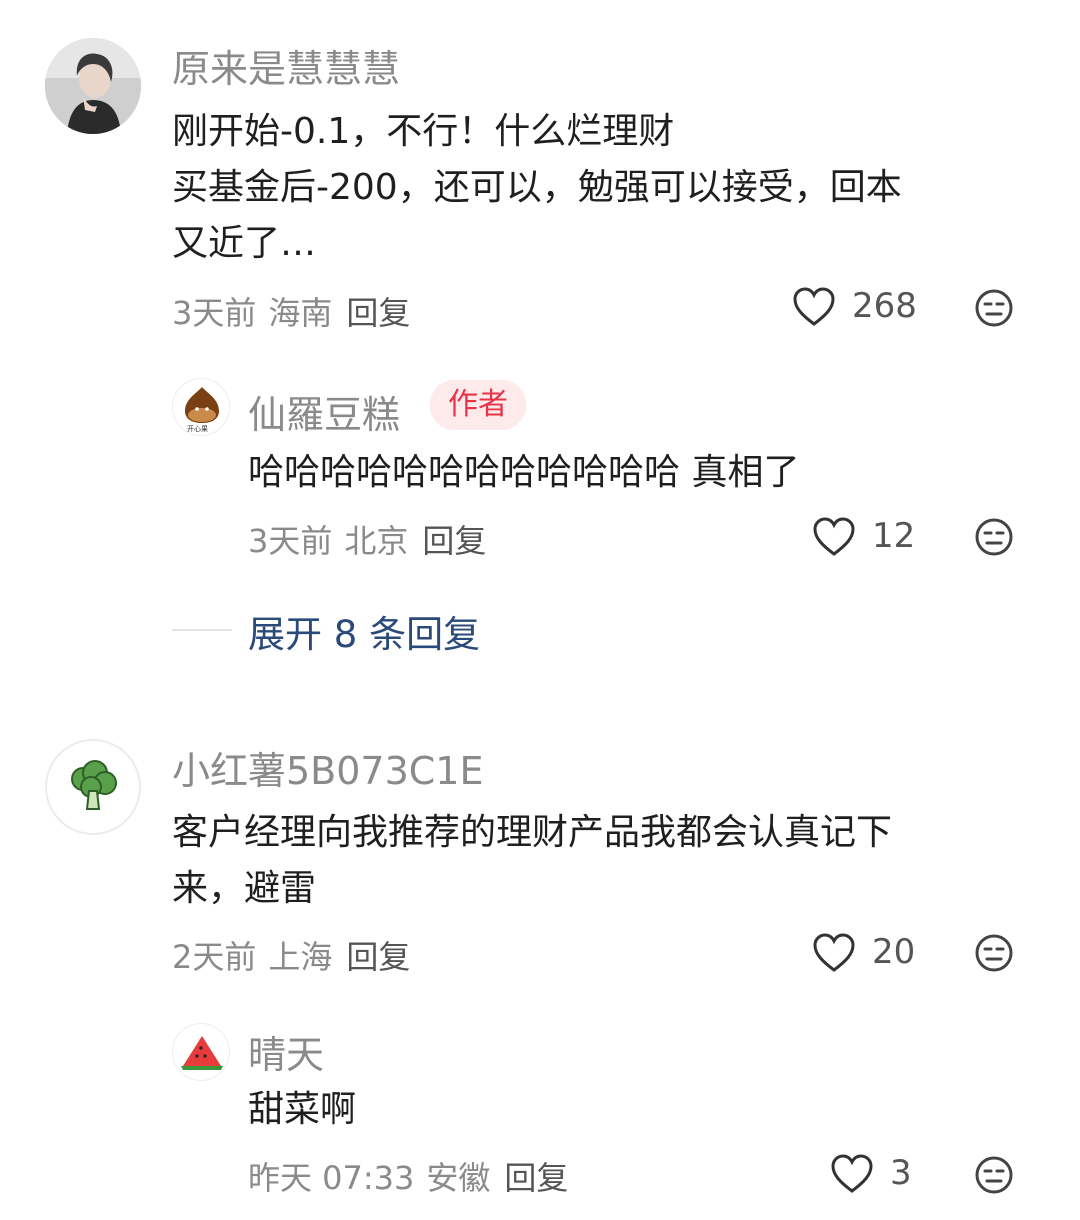  I want to click on comment-text: 哈哈哈哈哈哈哈哈哈哈哈哈 真相了, so click(524, 472).